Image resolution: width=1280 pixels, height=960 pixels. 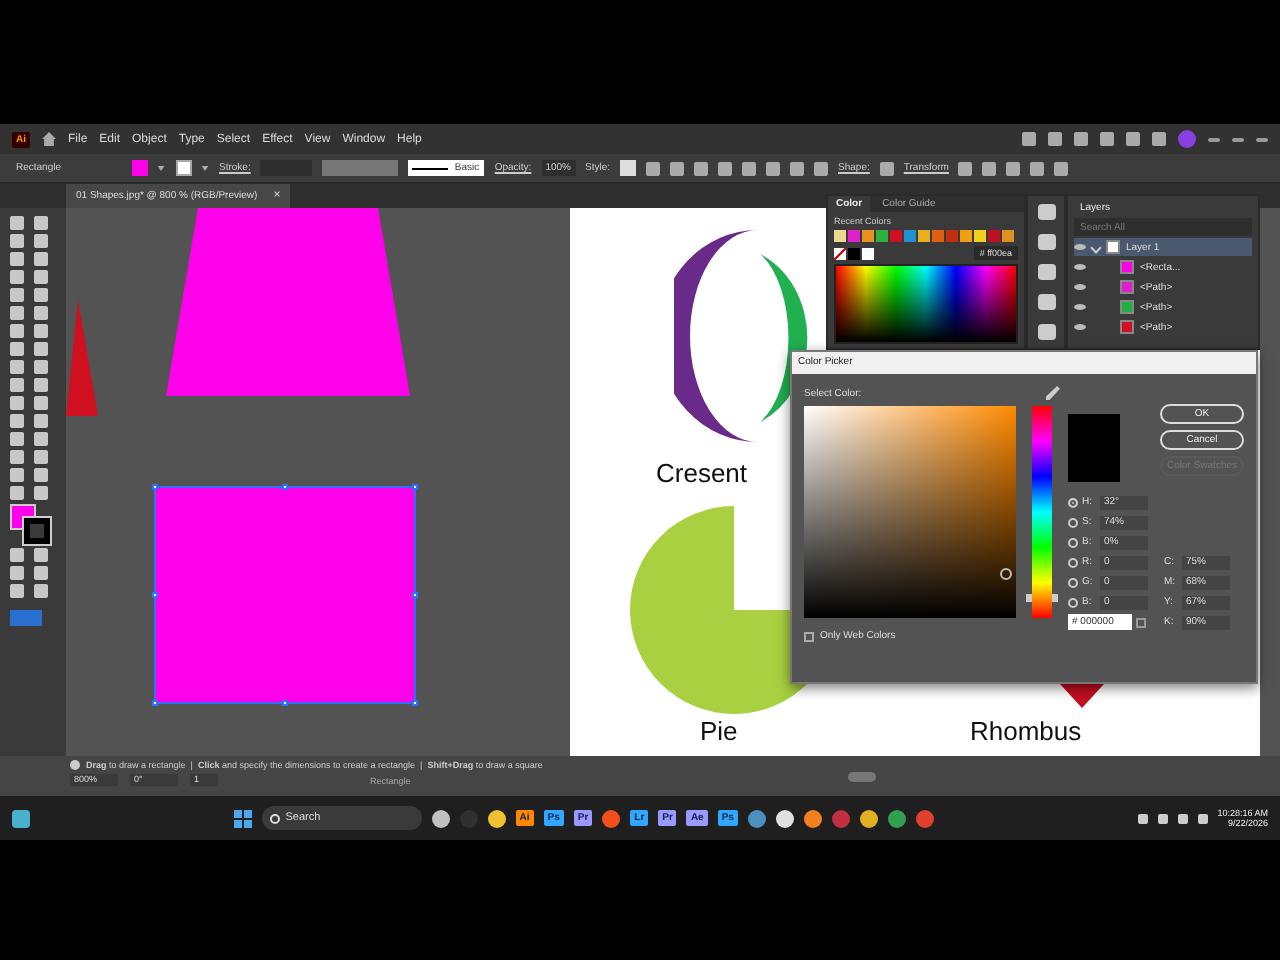 What do you see at coordinates (430, 168) in the screenshot?
I see `brush-line-icon` at bounding box center [430, 168].